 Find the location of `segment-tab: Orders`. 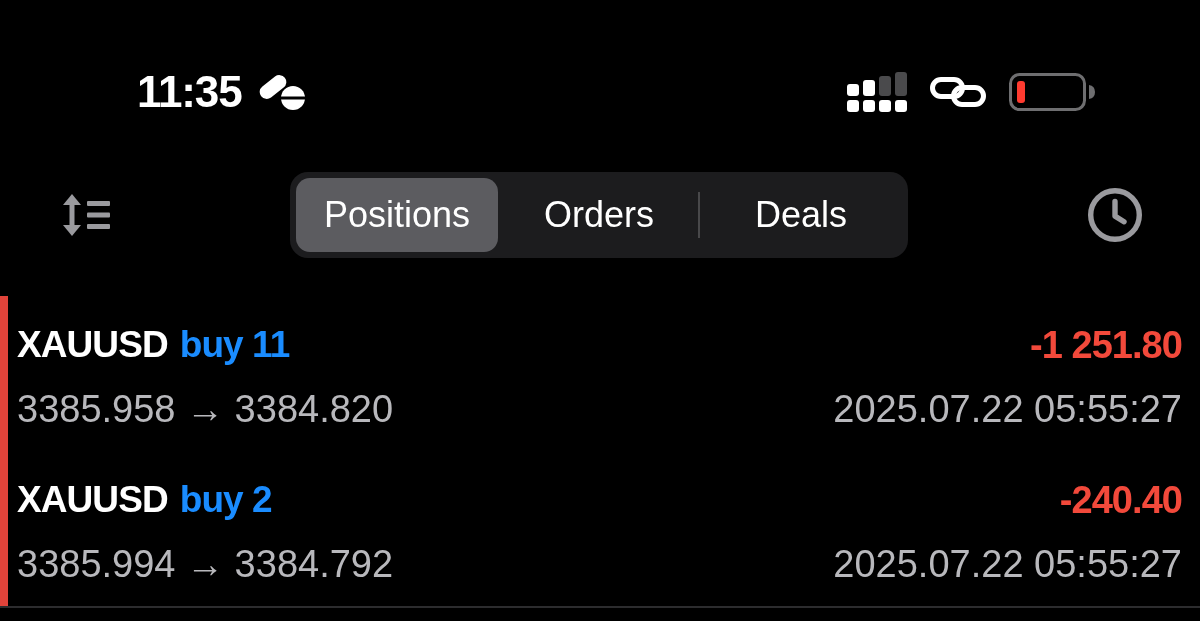

segment-tab: Orders is located at coordinates (599, 215).